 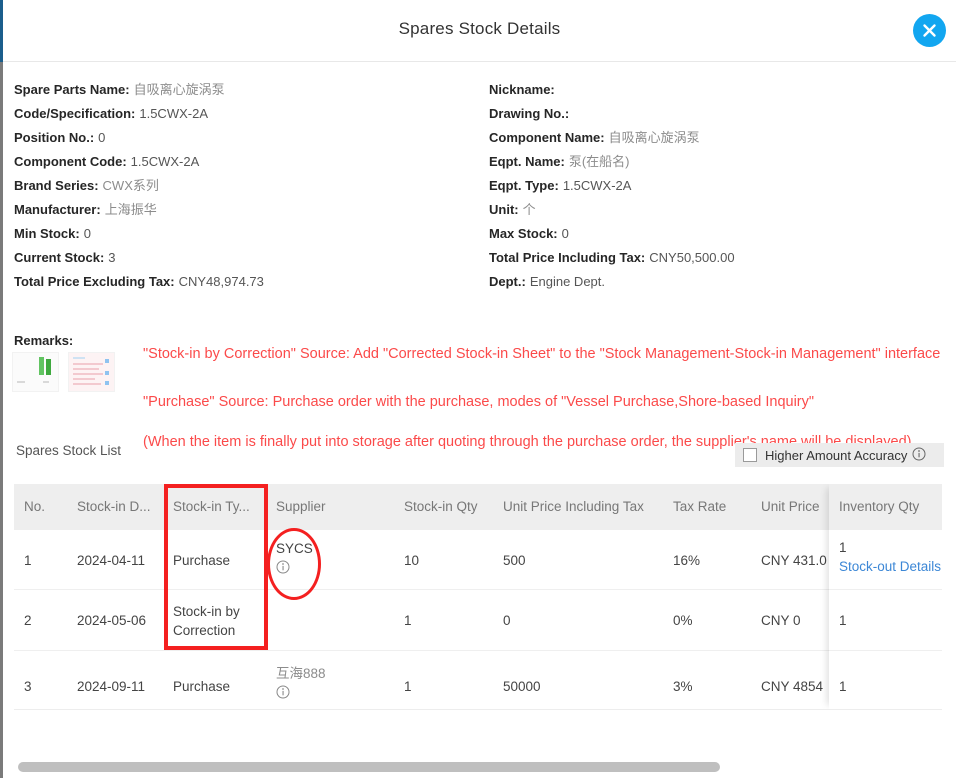 I want to click on field-manufacturer: Manufacturer: 上海振华, so click(x=249, y=210).